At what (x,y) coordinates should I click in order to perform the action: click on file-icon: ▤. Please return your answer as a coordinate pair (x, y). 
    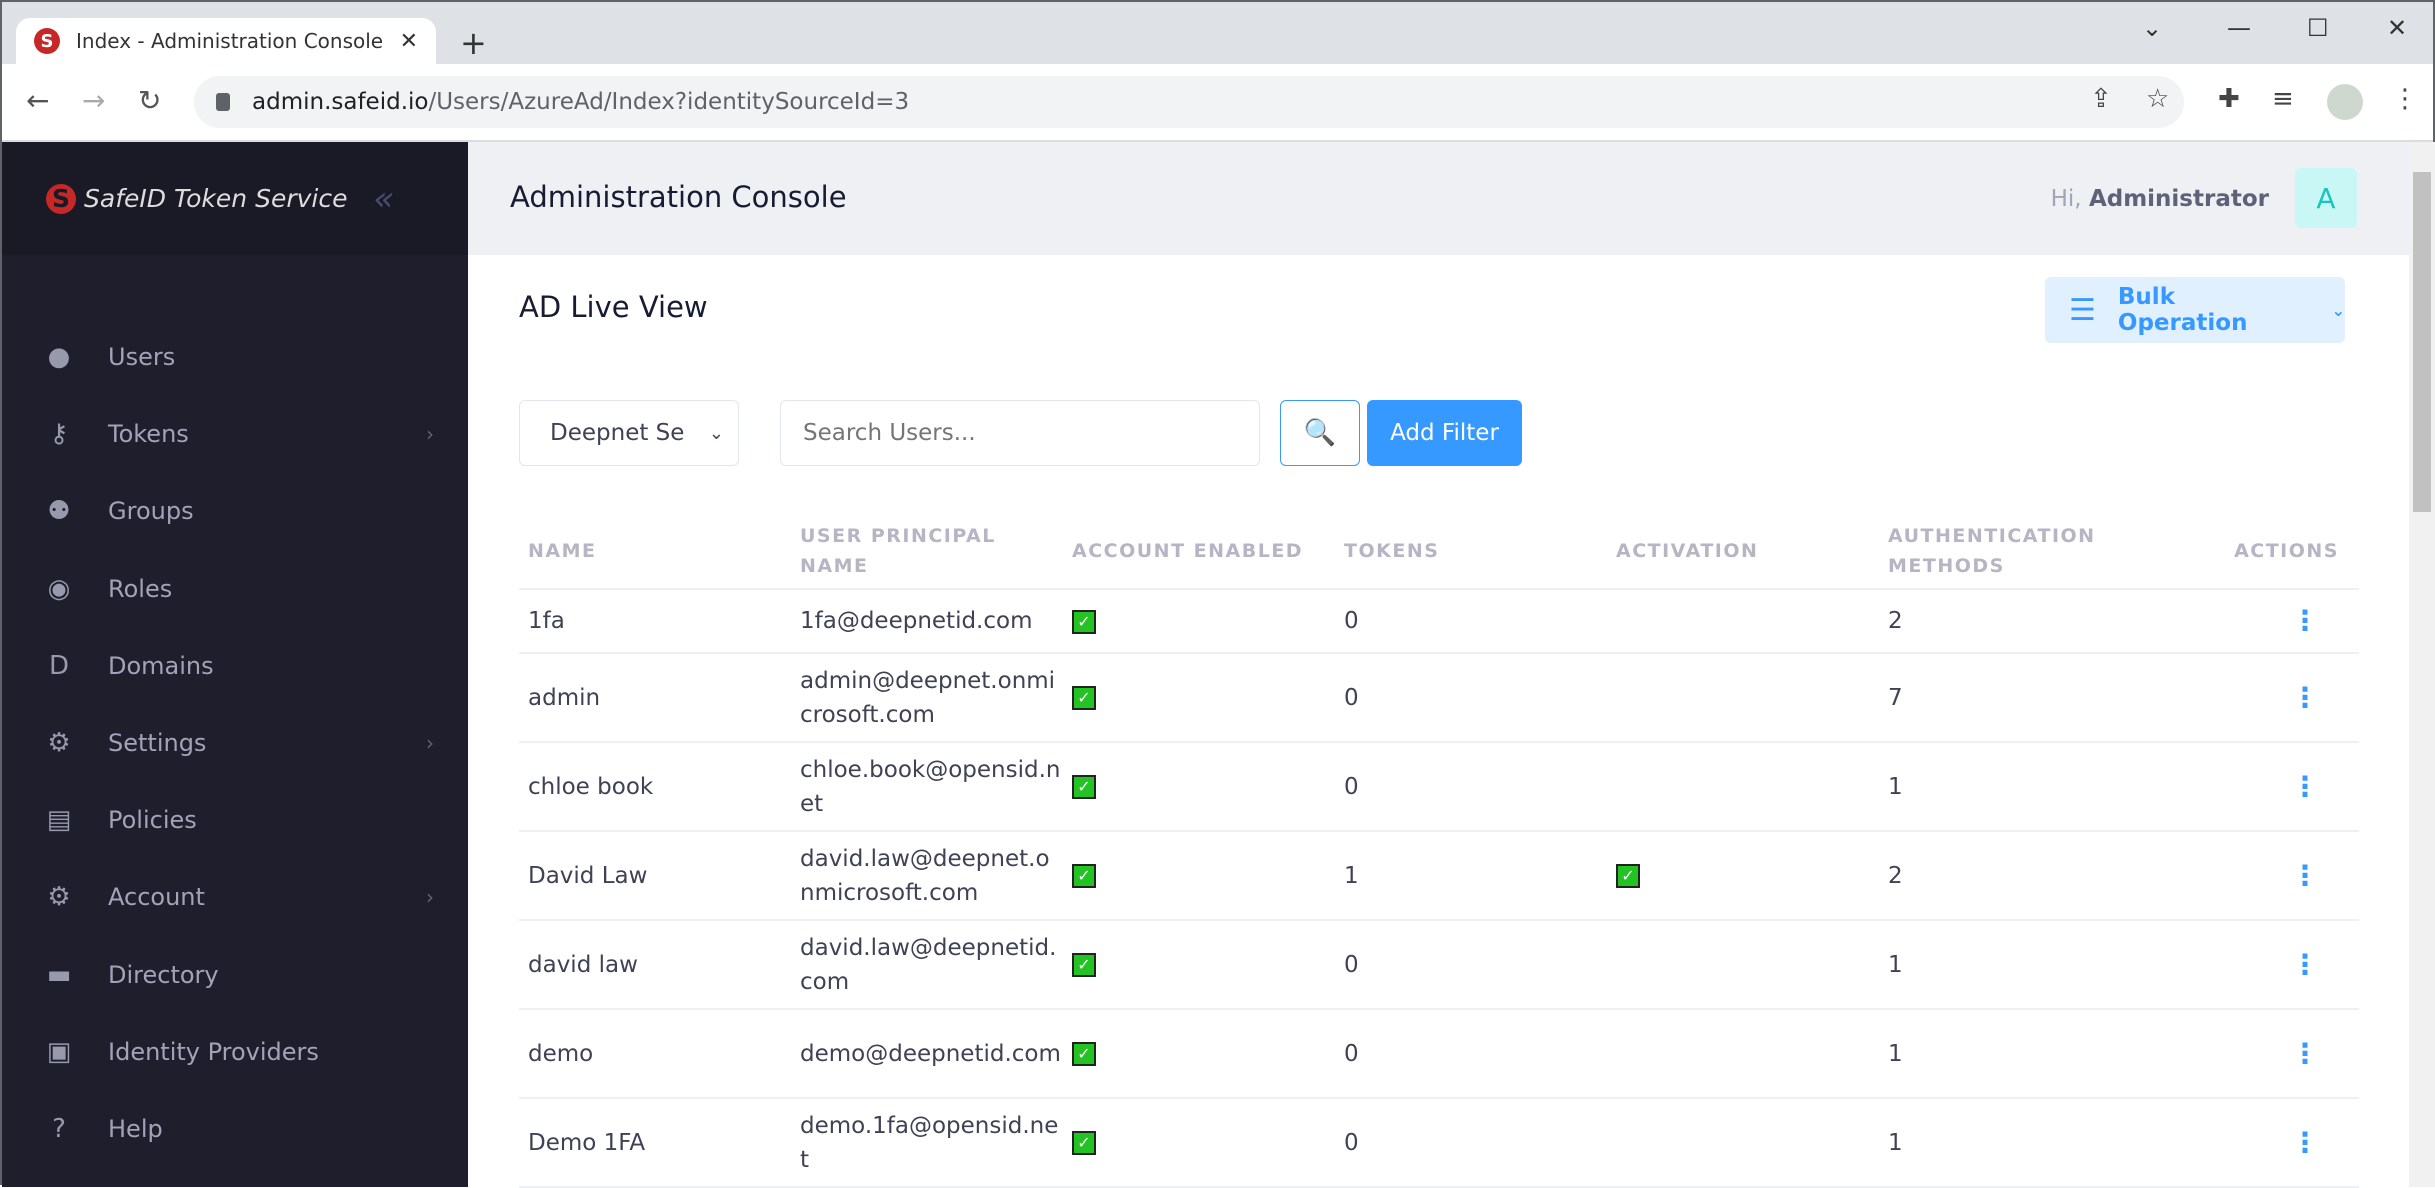
    Looking at the image, I should click on (59, 820).